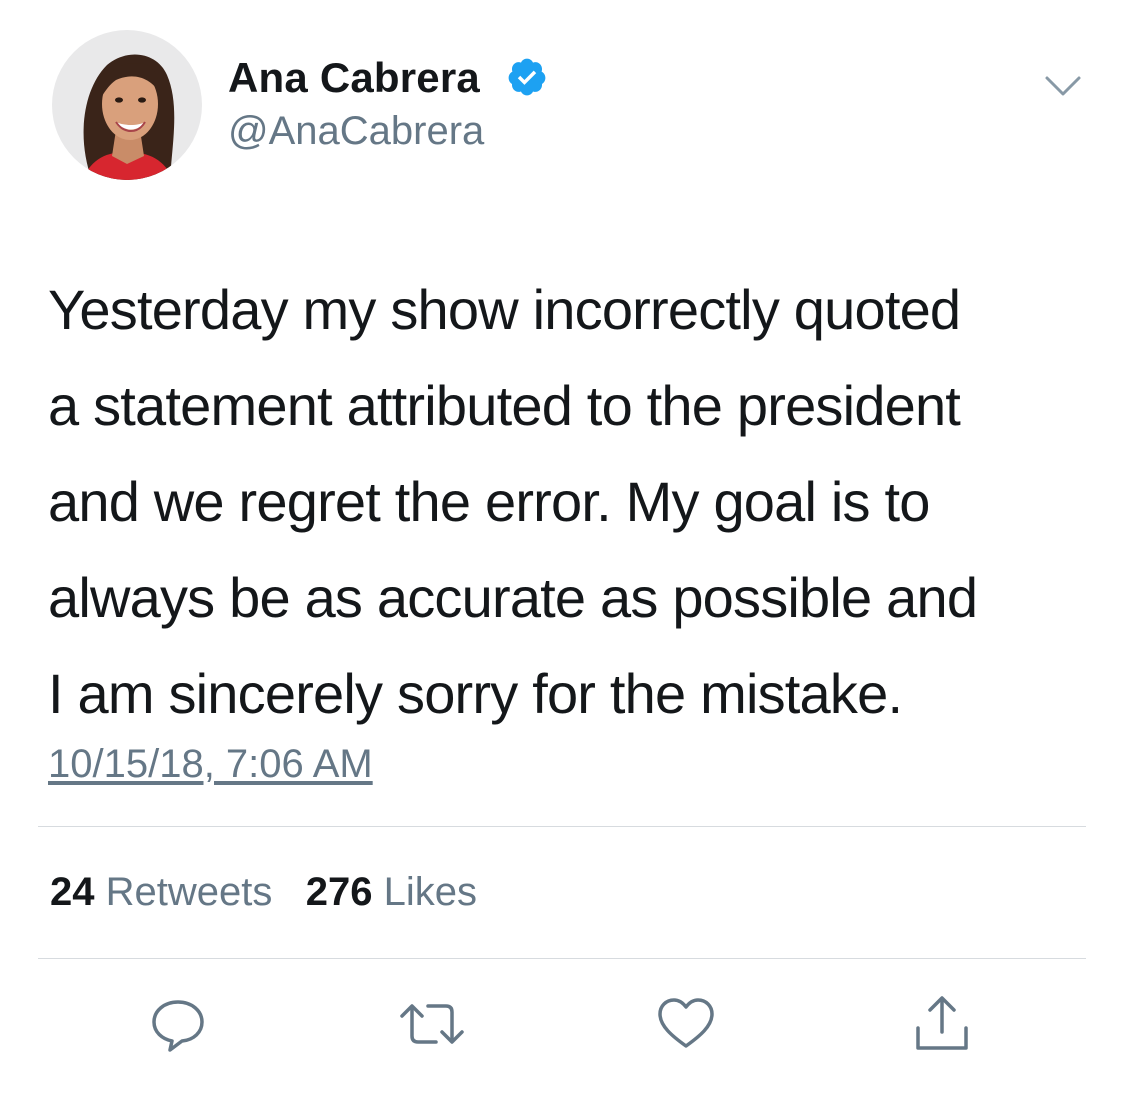 This screenshot has height=1113, width=1125. What do you see at coordinates (1063, 85) in the screenshot?
I see `chevron-down-icon` at bounding box center [1063, 85].